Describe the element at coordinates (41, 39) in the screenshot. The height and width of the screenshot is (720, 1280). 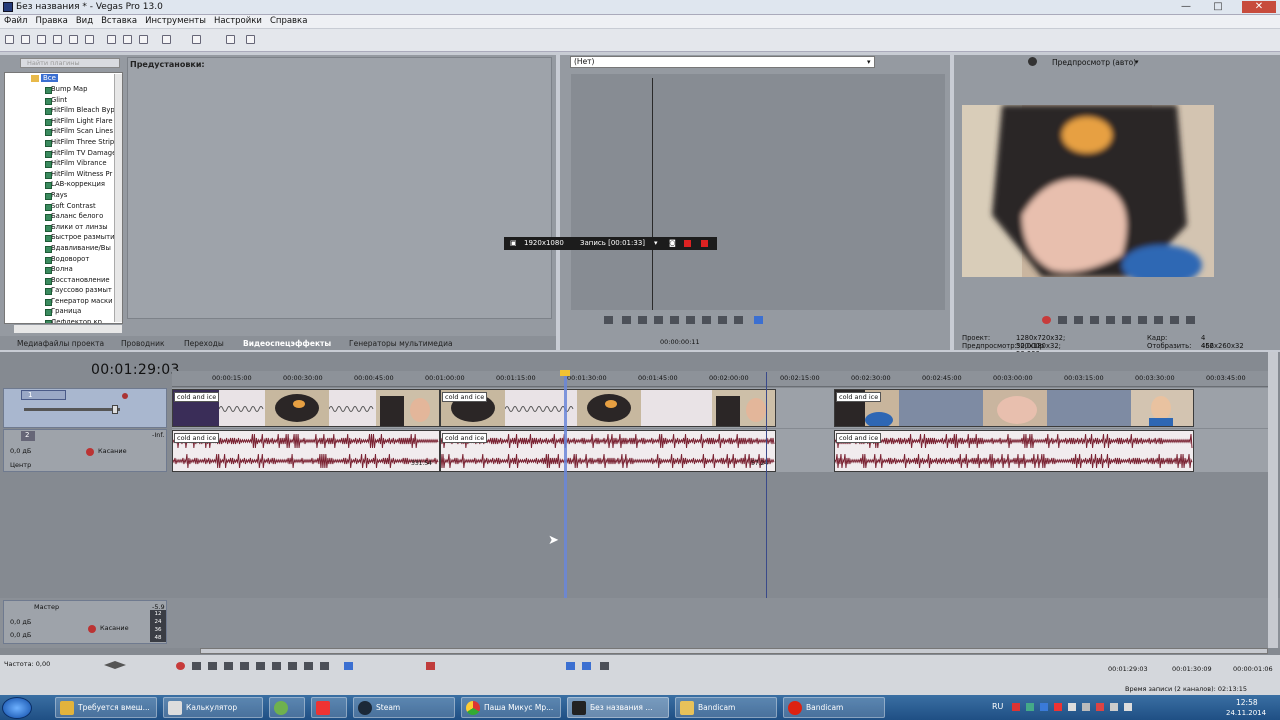
I see `save-icon` at that location.